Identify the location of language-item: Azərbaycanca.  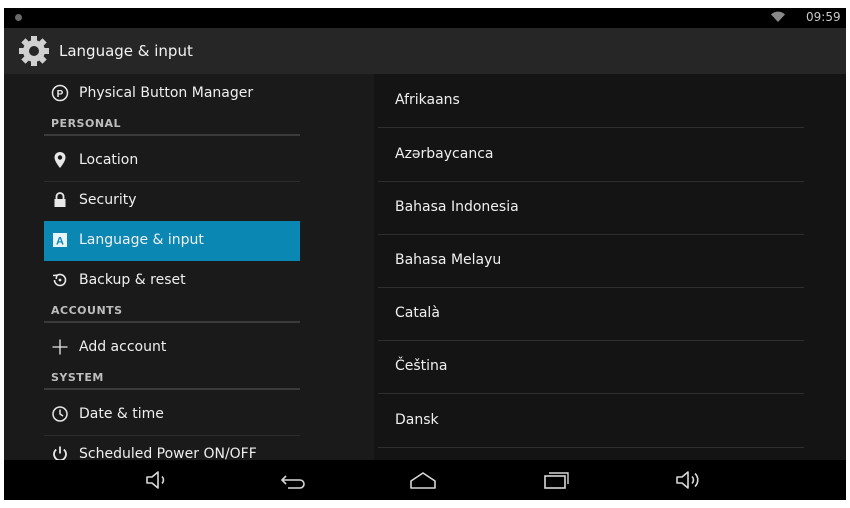
(591, 155).